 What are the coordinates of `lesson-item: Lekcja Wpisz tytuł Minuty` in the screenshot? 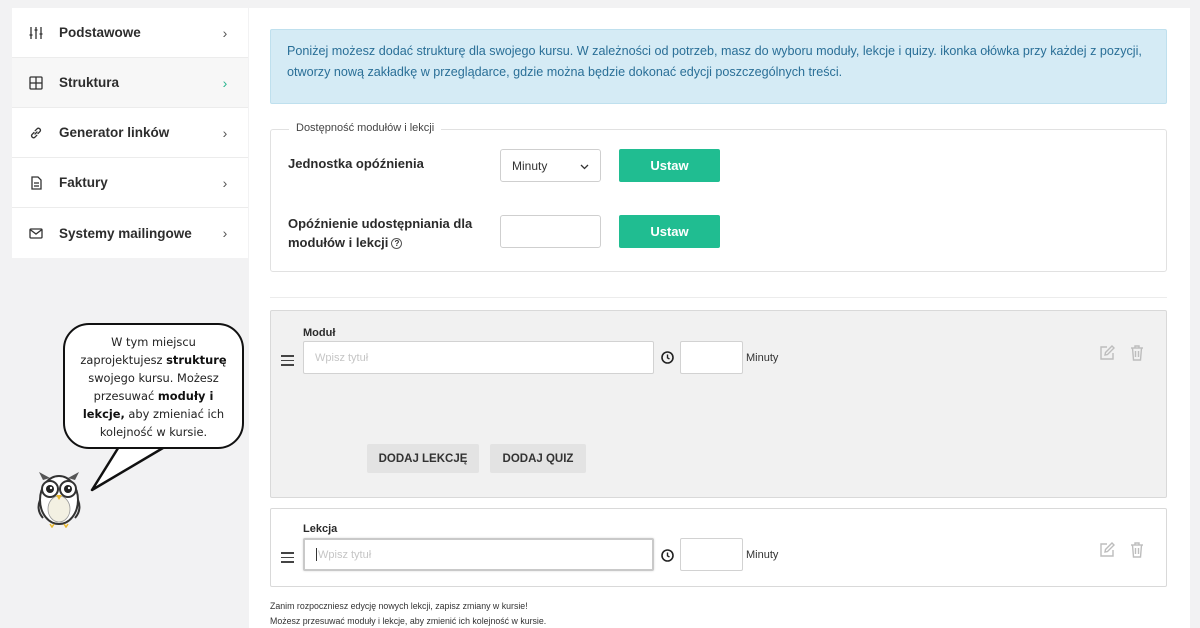 It's located at (718, 547).